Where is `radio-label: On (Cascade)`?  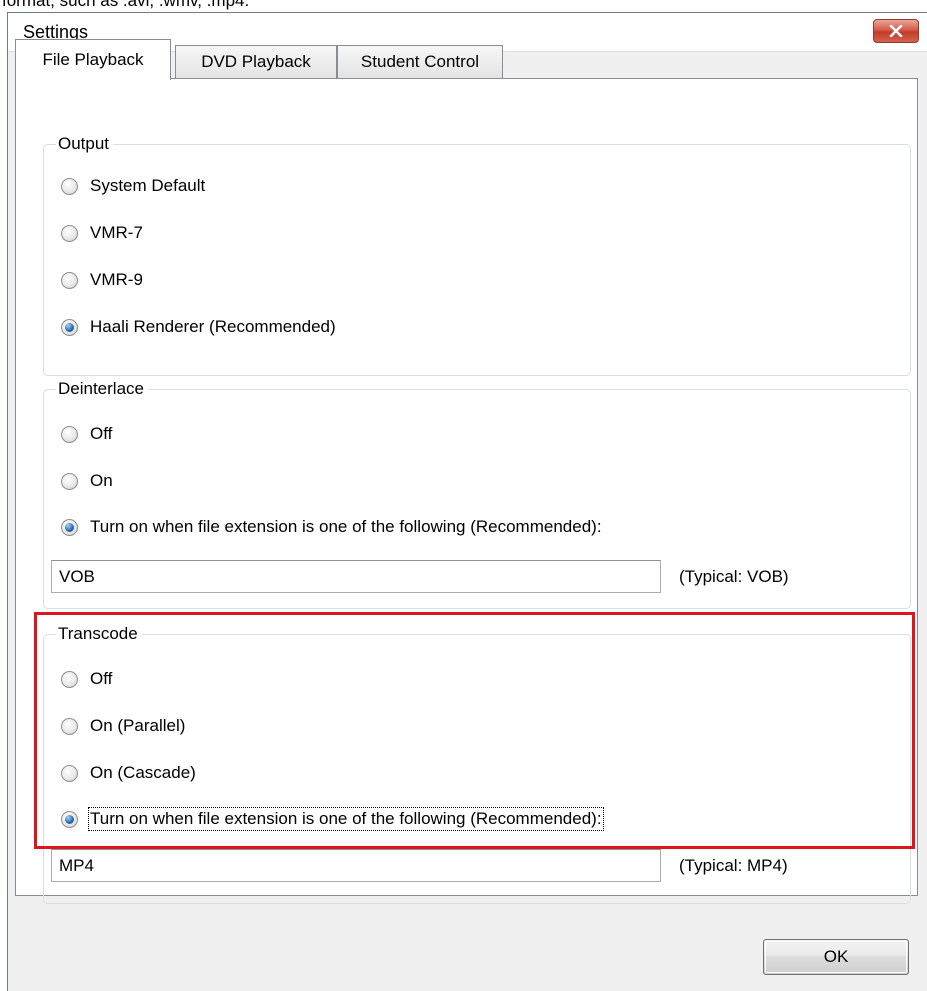 radio-label: On (Cascade) is located at coordinates (143, 772).